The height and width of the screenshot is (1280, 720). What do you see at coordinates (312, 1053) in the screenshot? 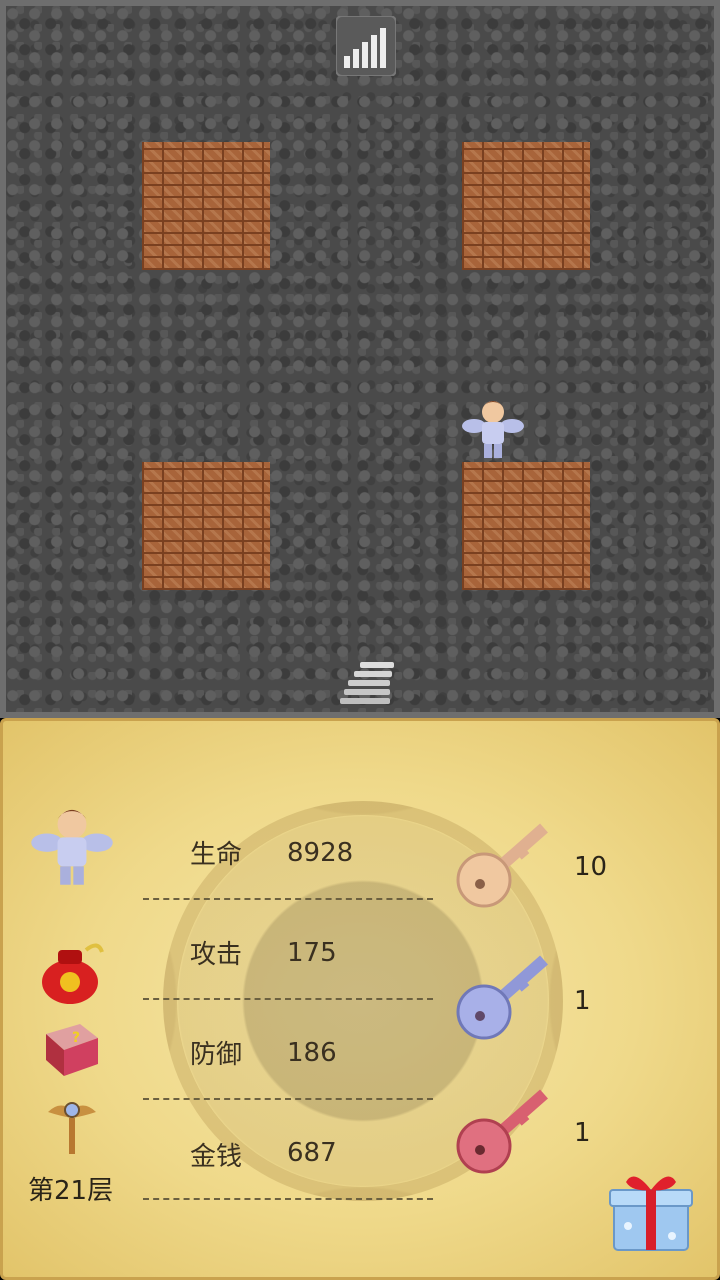
I see `def-value: 186` at bounding box center [312, 1053].